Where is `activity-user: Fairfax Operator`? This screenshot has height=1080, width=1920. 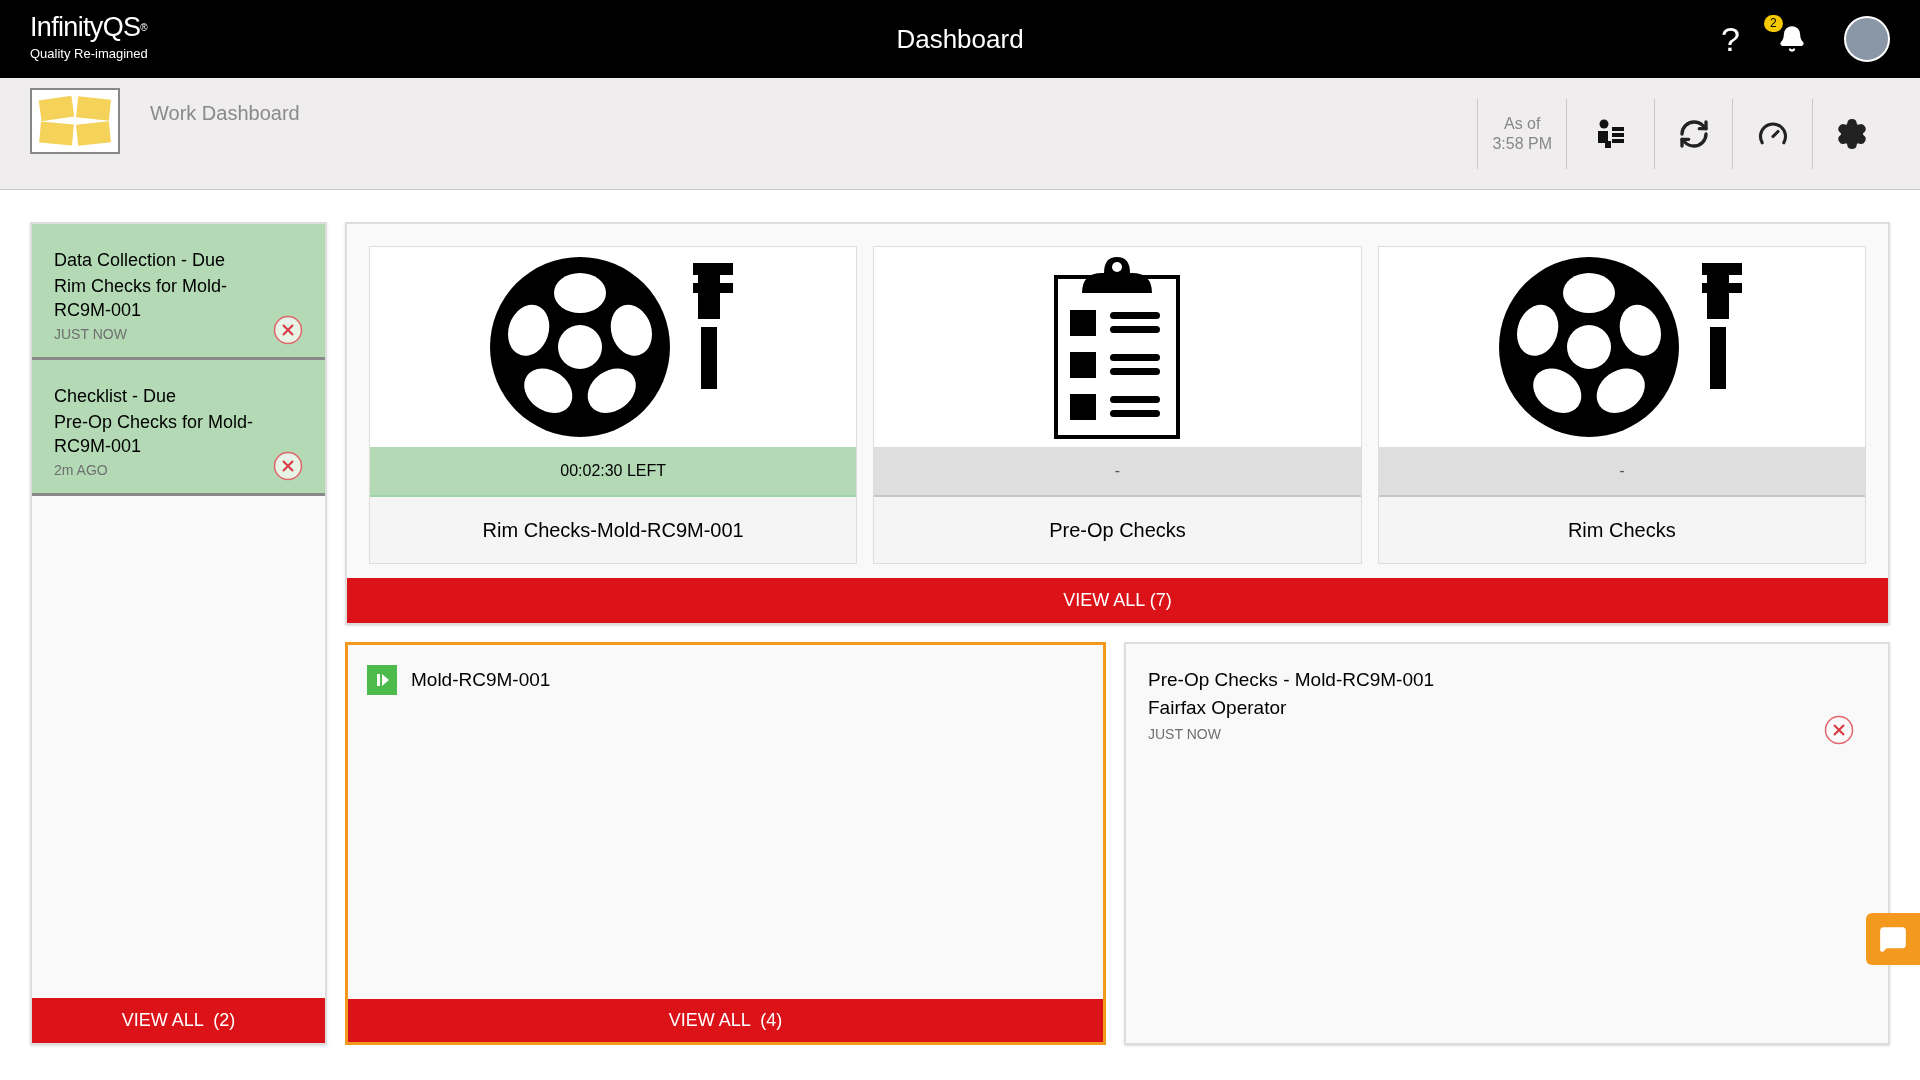
activity-user: Fairfax Operator is located at coordinates (1218, 708).